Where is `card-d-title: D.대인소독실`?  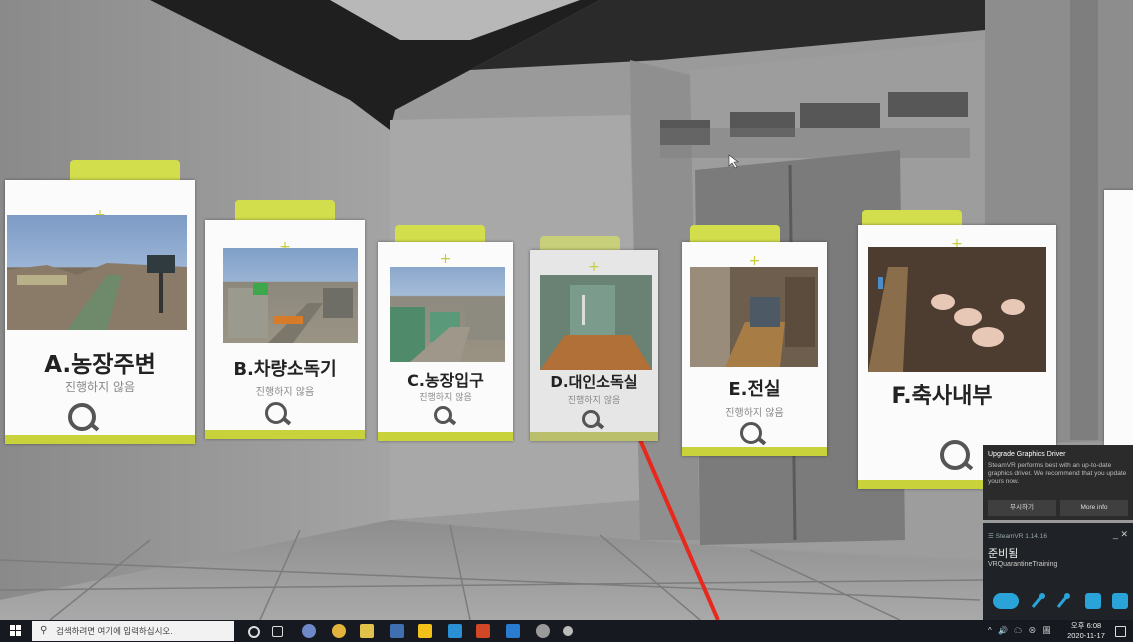
card-d-title: D.대인소독실 is located at coordinates (594, 382).